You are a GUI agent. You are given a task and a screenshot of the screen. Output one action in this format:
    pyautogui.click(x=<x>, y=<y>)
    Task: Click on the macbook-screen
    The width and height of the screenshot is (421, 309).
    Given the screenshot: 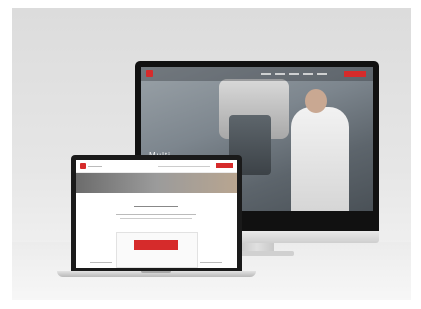 What is the action you would take?
    pyautogui.click(x=156, y=214)
    